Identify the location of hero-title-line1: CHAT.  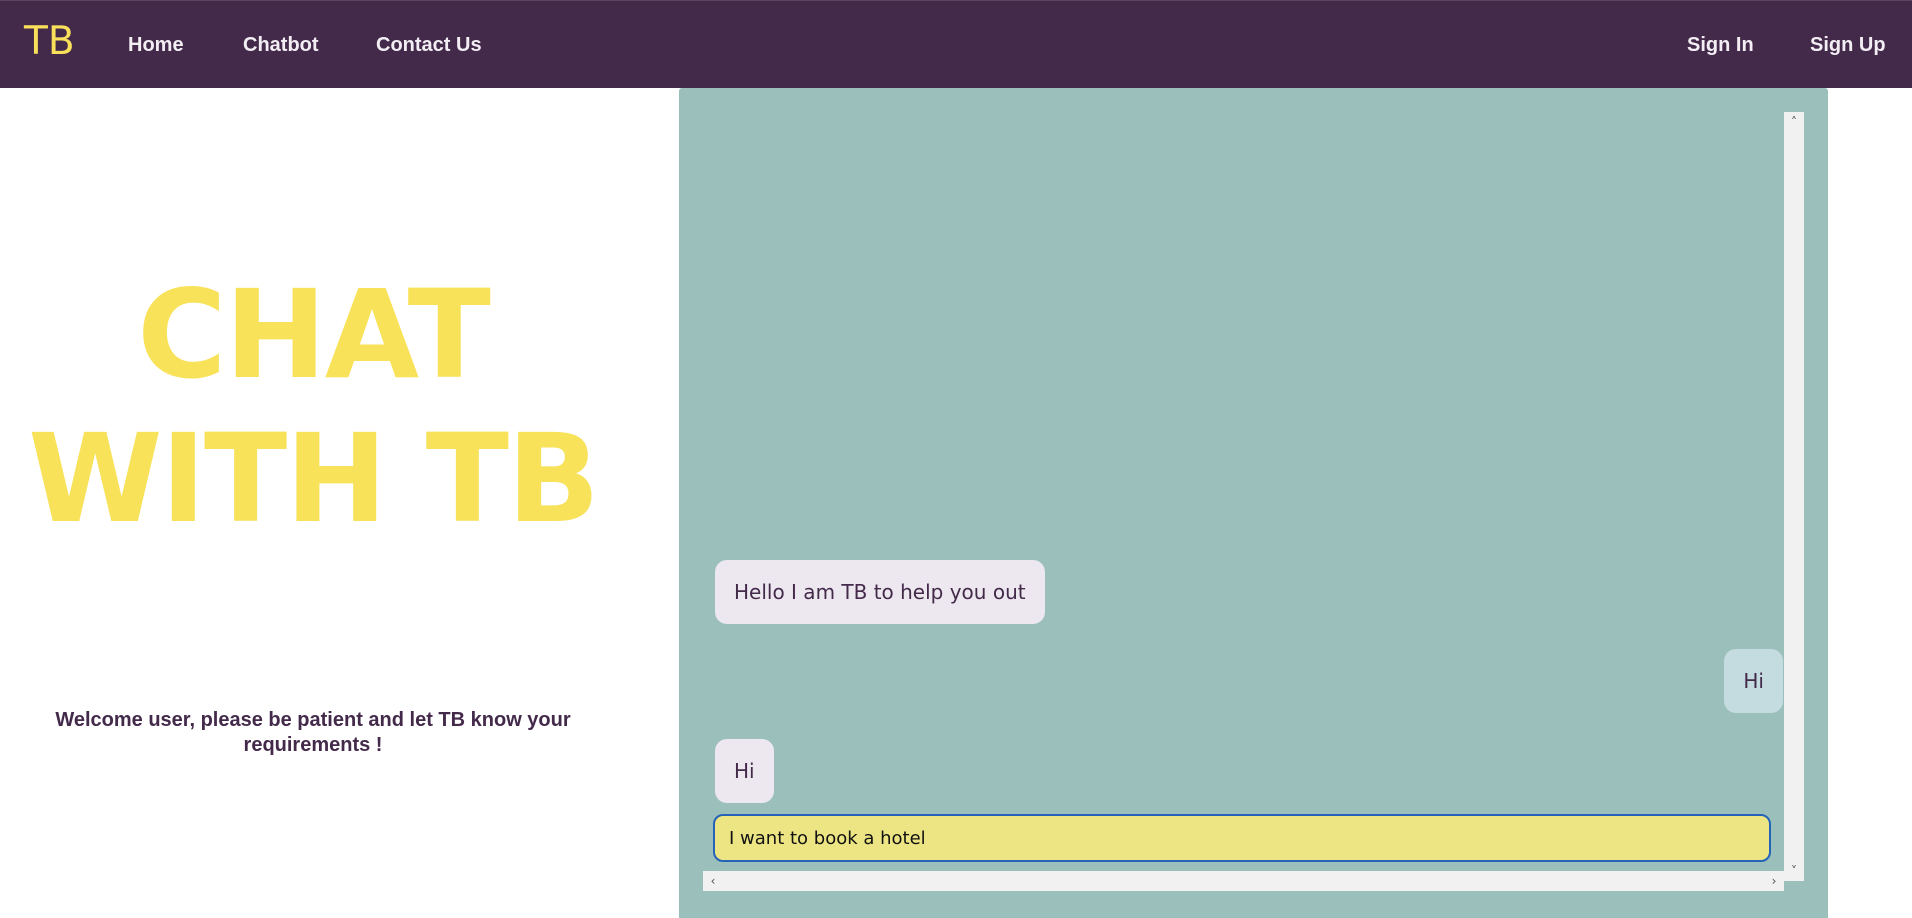
(314, 335).